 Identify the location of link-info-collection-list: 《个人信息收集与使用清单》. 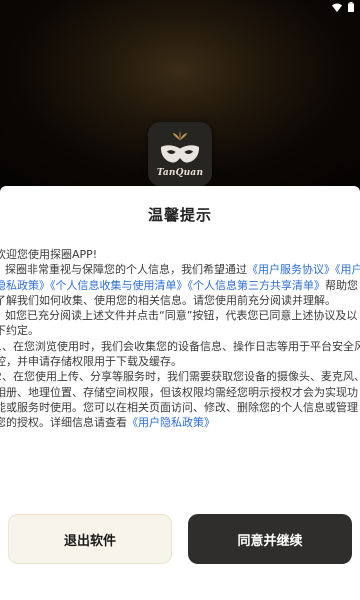
(119, 285).